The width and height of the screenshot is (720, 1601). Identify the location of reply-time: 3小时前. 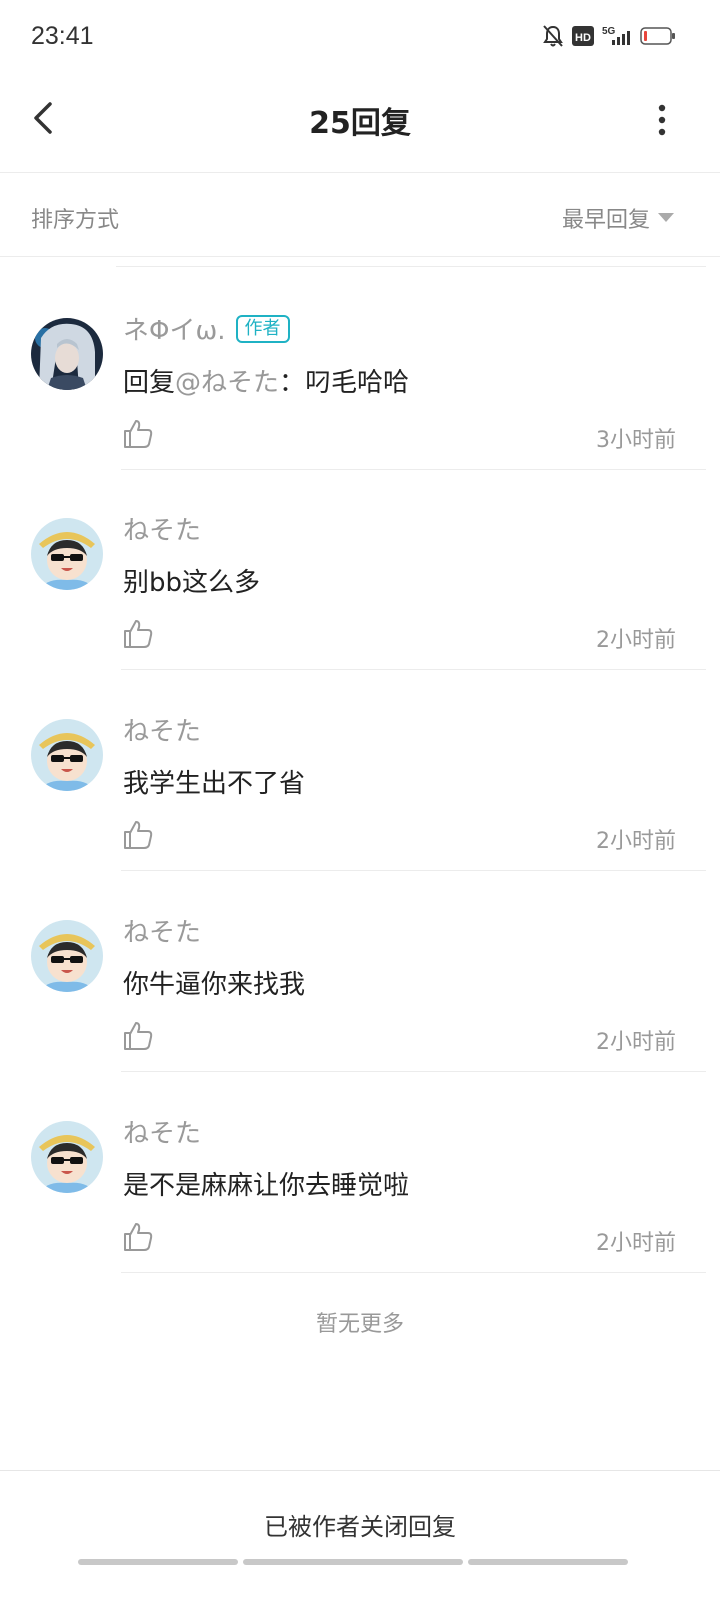
(636, 440).